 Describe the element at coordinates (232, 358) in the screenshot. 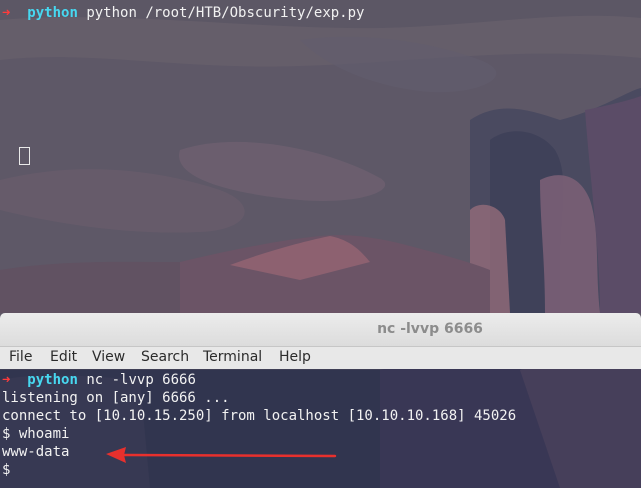

I see `menu-terminal: Terminal` at that location.